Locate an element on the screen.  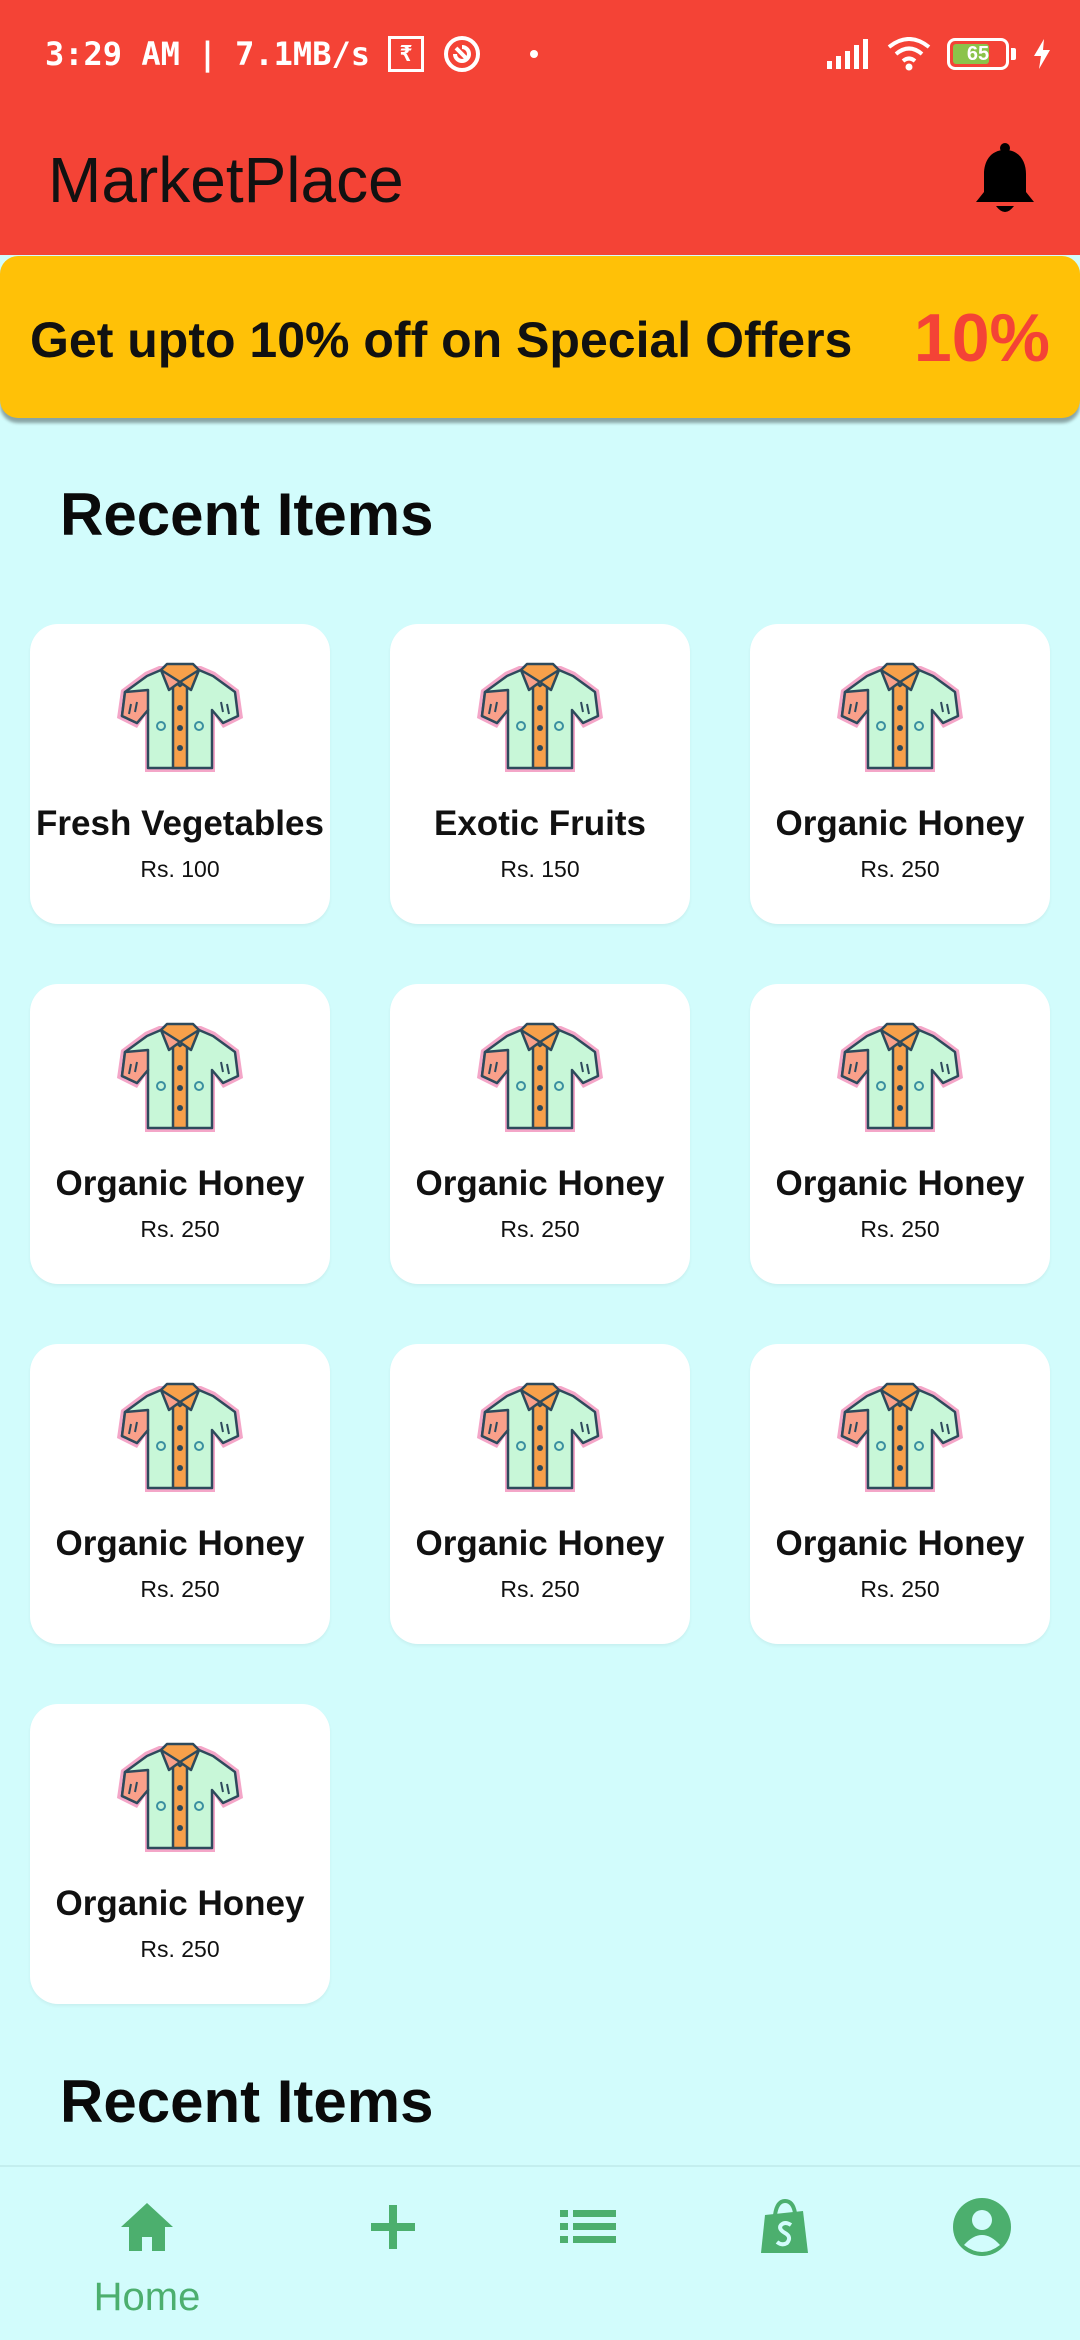
item-price: Rs. 150 is located at coordinates (540, 869).